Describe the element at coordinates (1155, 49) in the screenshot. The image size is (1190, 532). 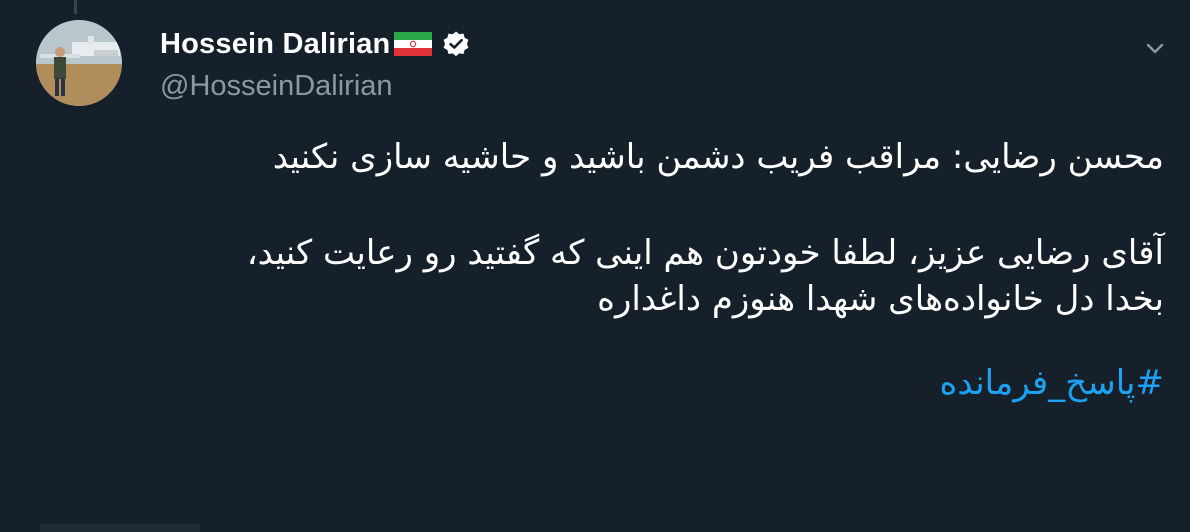
I see `chevron-down-icon` at that location.